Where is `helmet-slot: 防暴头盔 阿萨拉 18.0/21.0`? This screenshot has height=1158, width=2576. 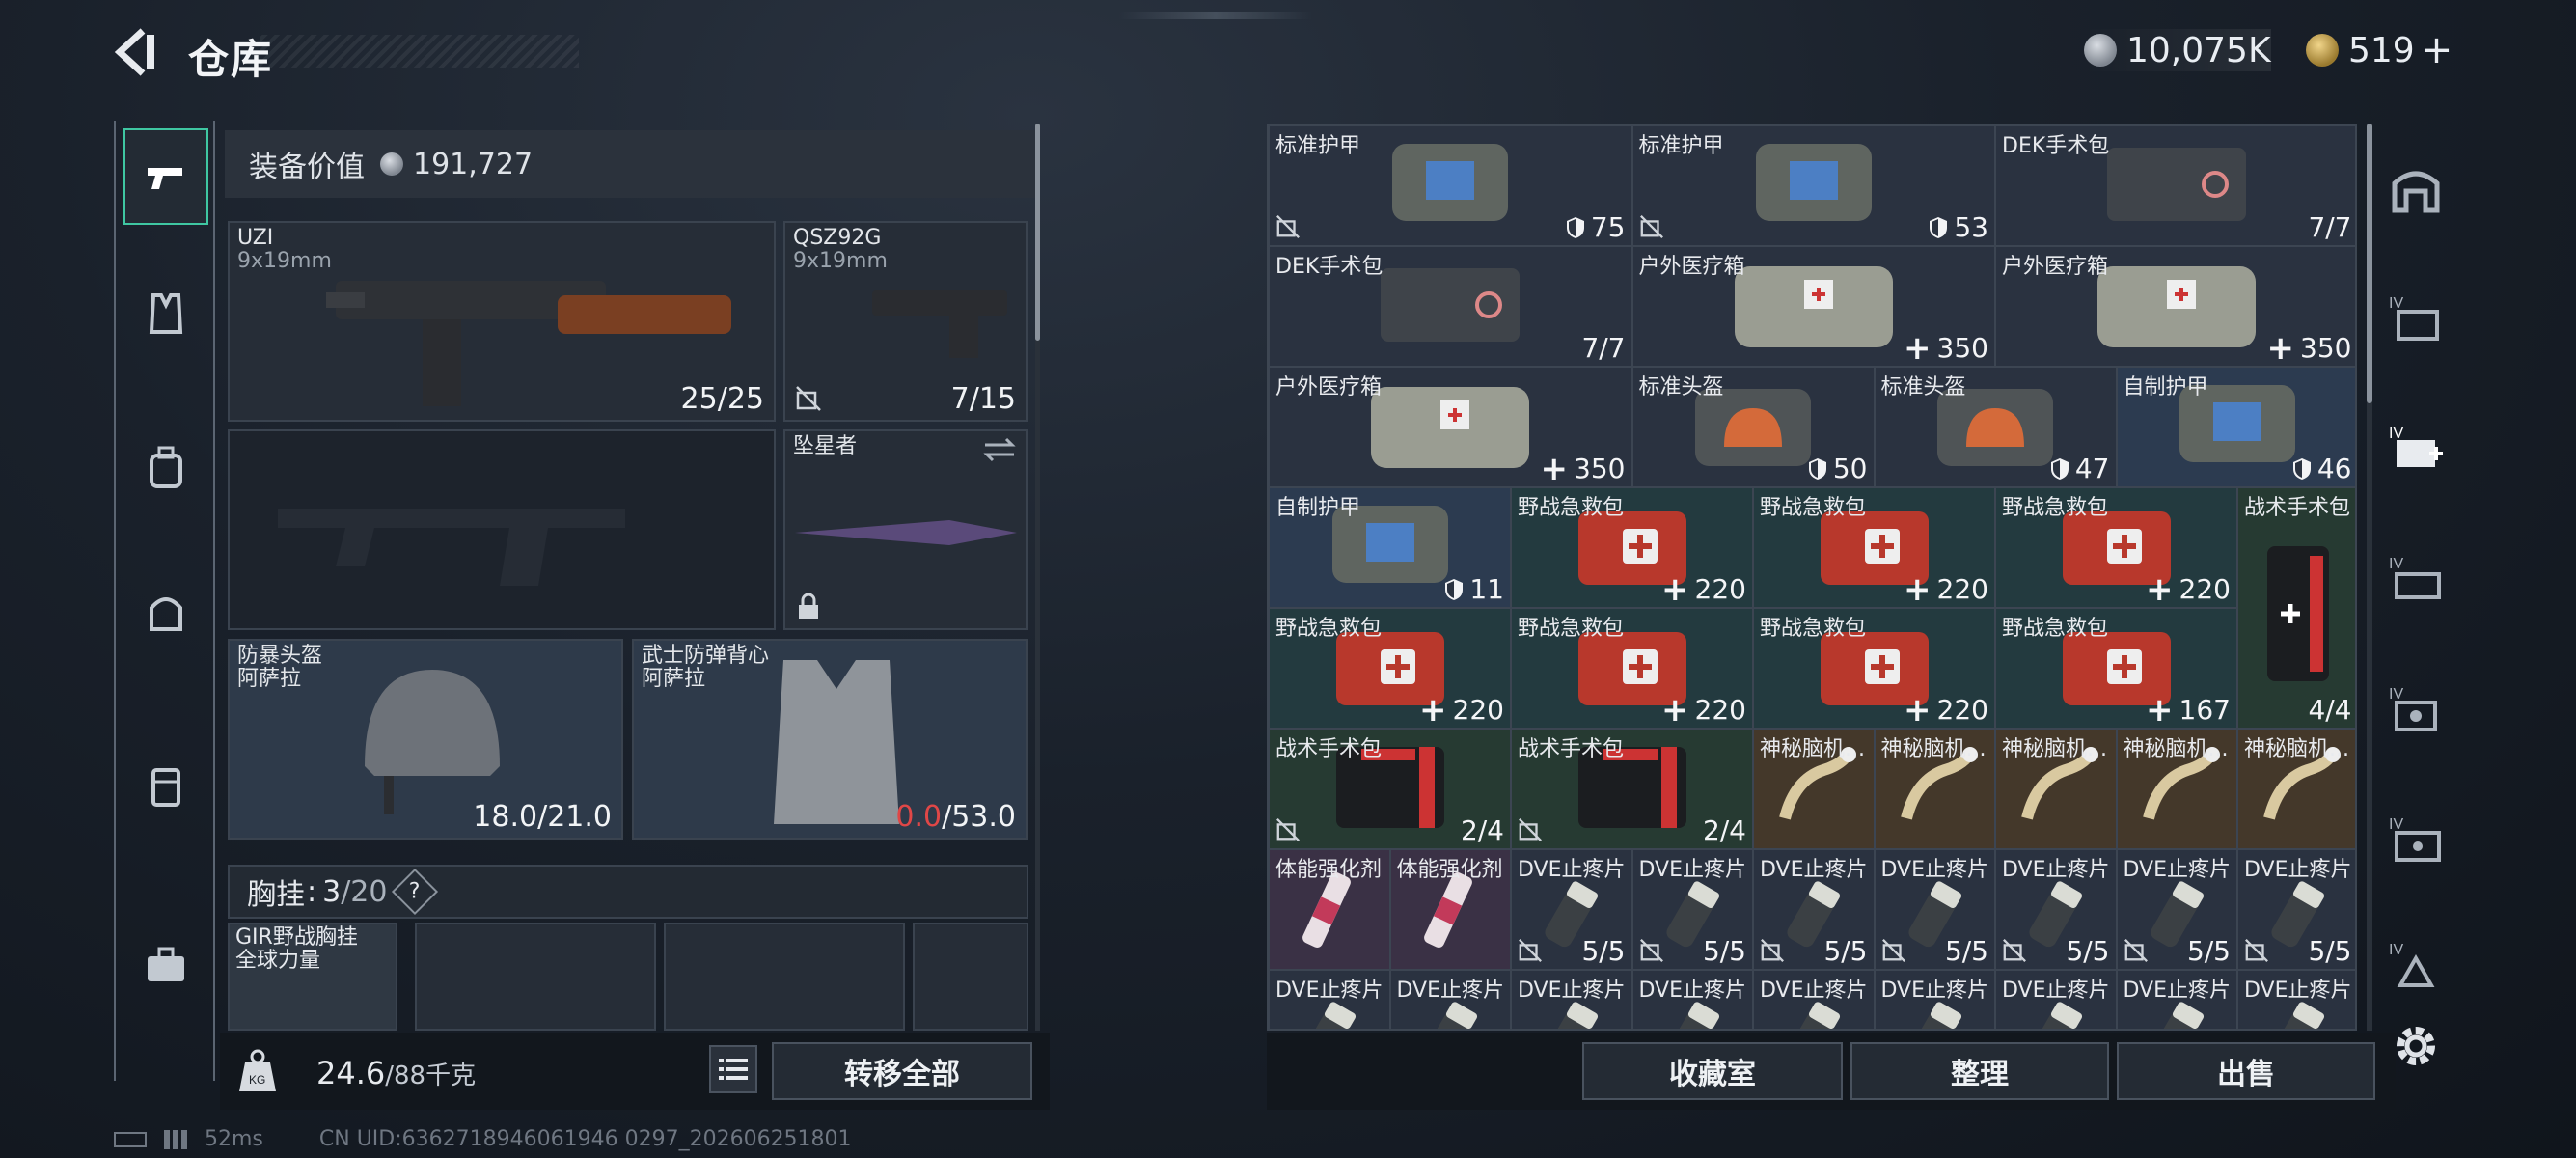
helmet-slot: 防暴头盔 阿萨拉 18.0/21.0 is located at coordinates (425, 739).